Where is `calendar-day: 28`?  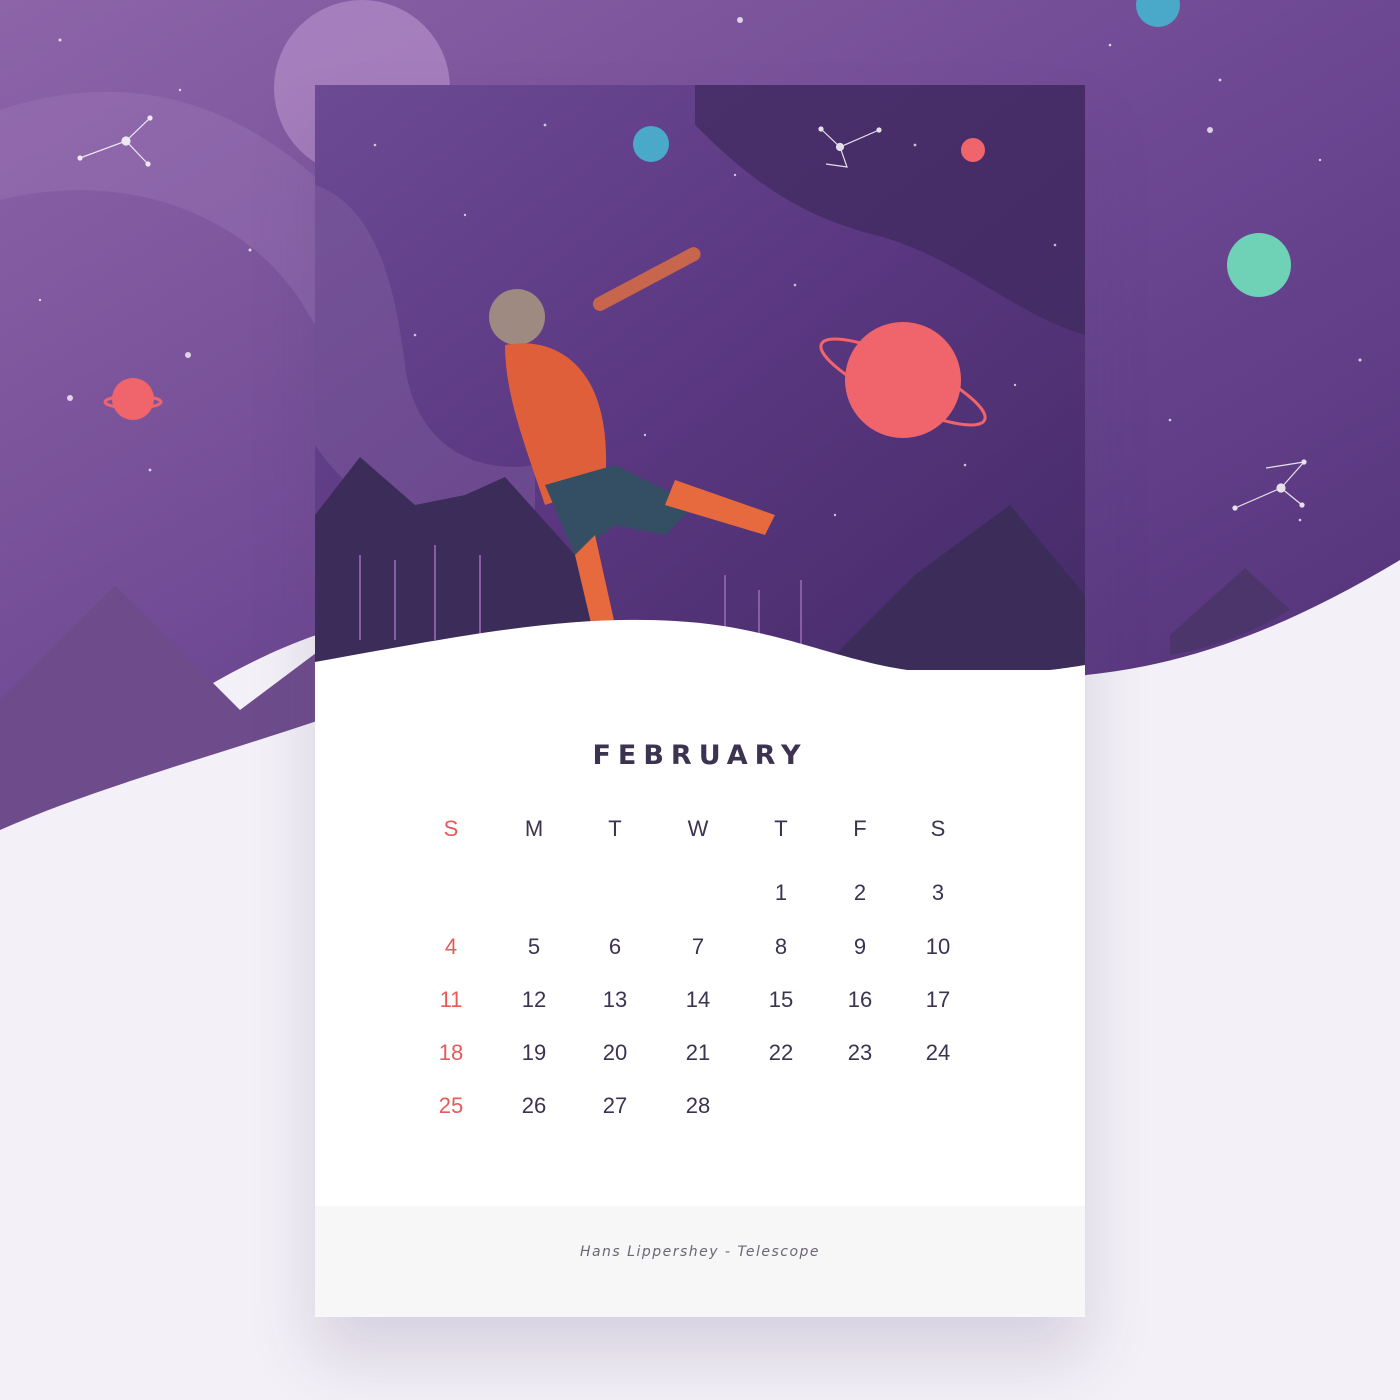 calendar-day: 28 is located at coordinates (698, 1105).